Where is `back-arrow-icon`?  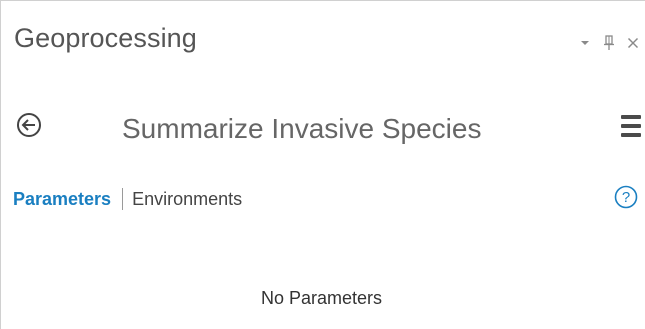 back-arrow-icon is located at coordinates (29, 125).